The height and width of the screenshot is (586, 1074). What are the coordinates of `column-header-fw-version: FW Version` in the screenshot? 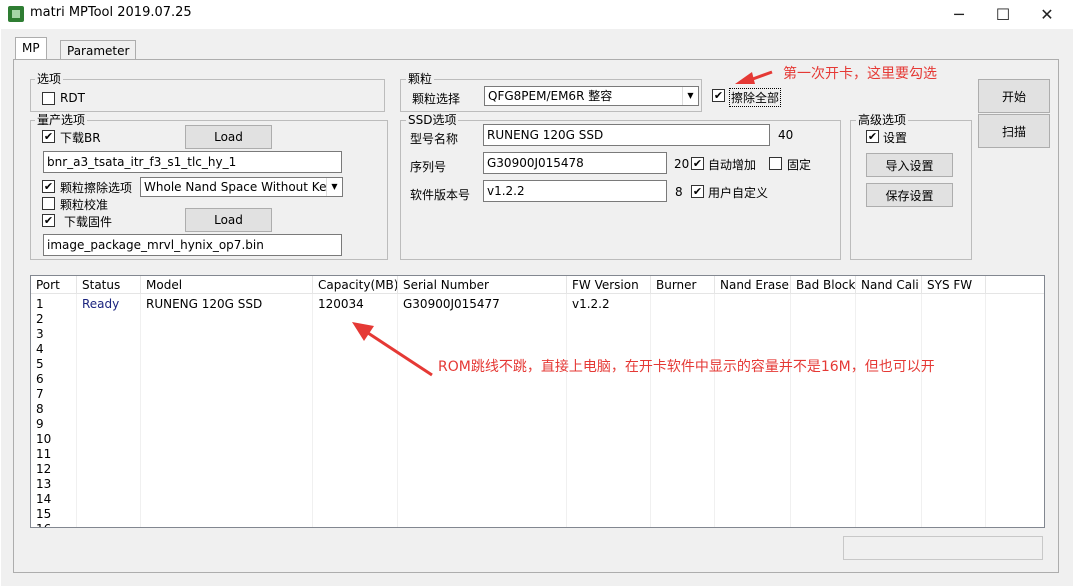 It's located at (609, 285).